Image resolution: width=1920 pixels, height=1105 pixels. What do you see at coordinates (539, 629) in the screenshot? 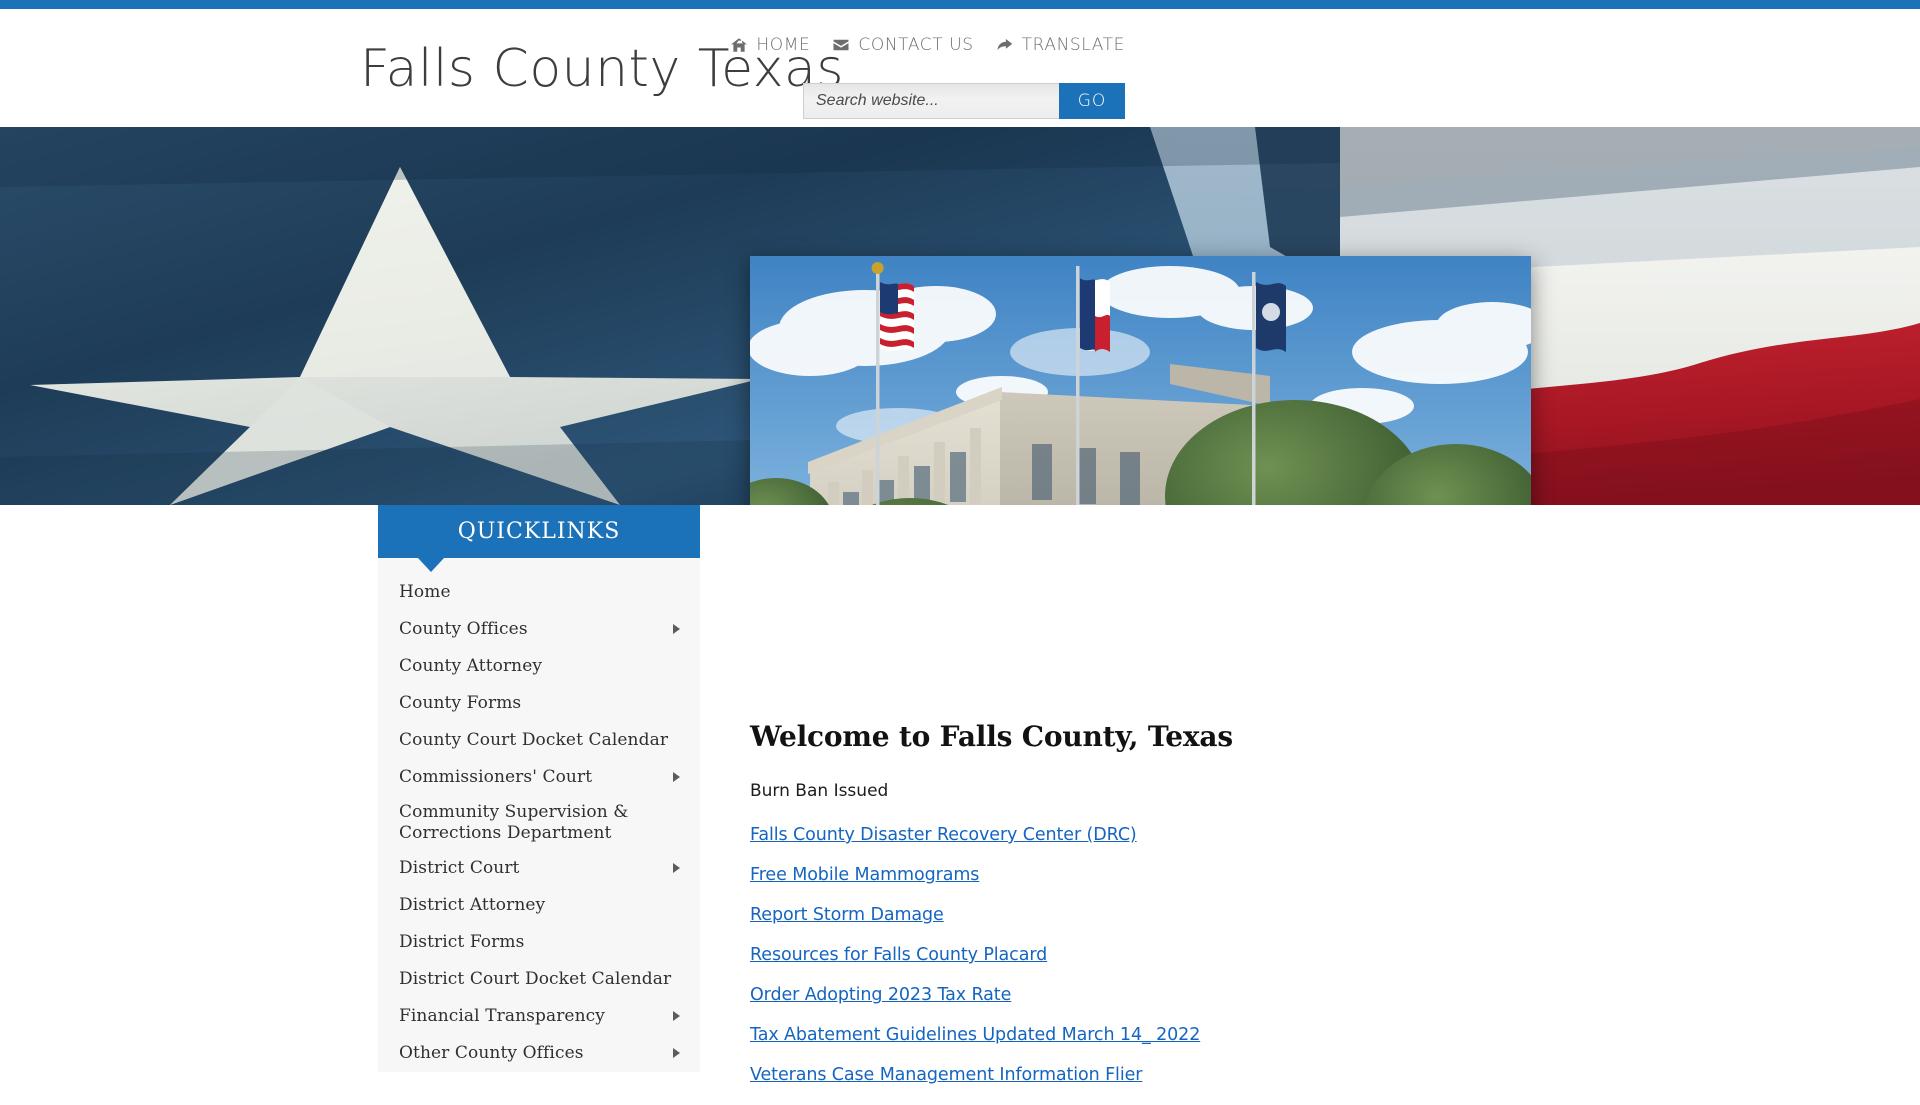
I see `sidebar-item: County Offices` at bounding box center [539, 629].